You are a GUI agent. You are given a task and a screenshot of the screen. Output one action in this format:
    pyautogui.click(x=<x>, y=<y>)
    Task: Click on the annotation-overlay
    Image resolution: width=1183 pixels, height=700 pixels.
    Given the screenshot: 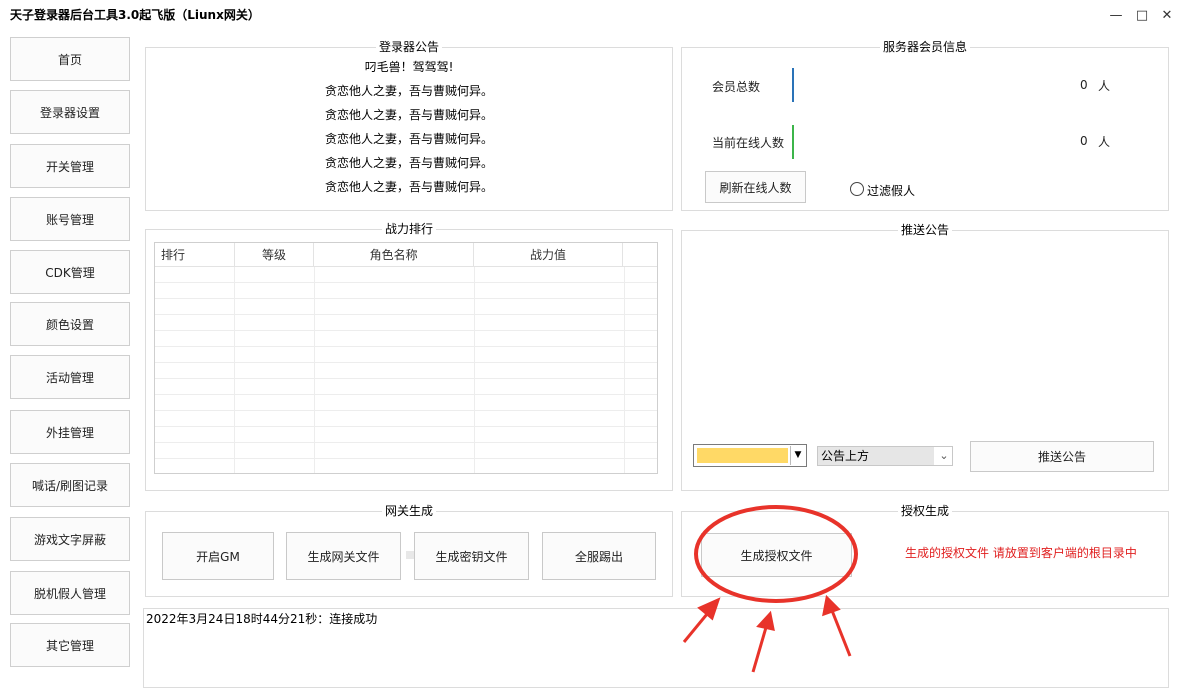 What is the action you would take?
    pyautogui.click(x=770, y=589)
    